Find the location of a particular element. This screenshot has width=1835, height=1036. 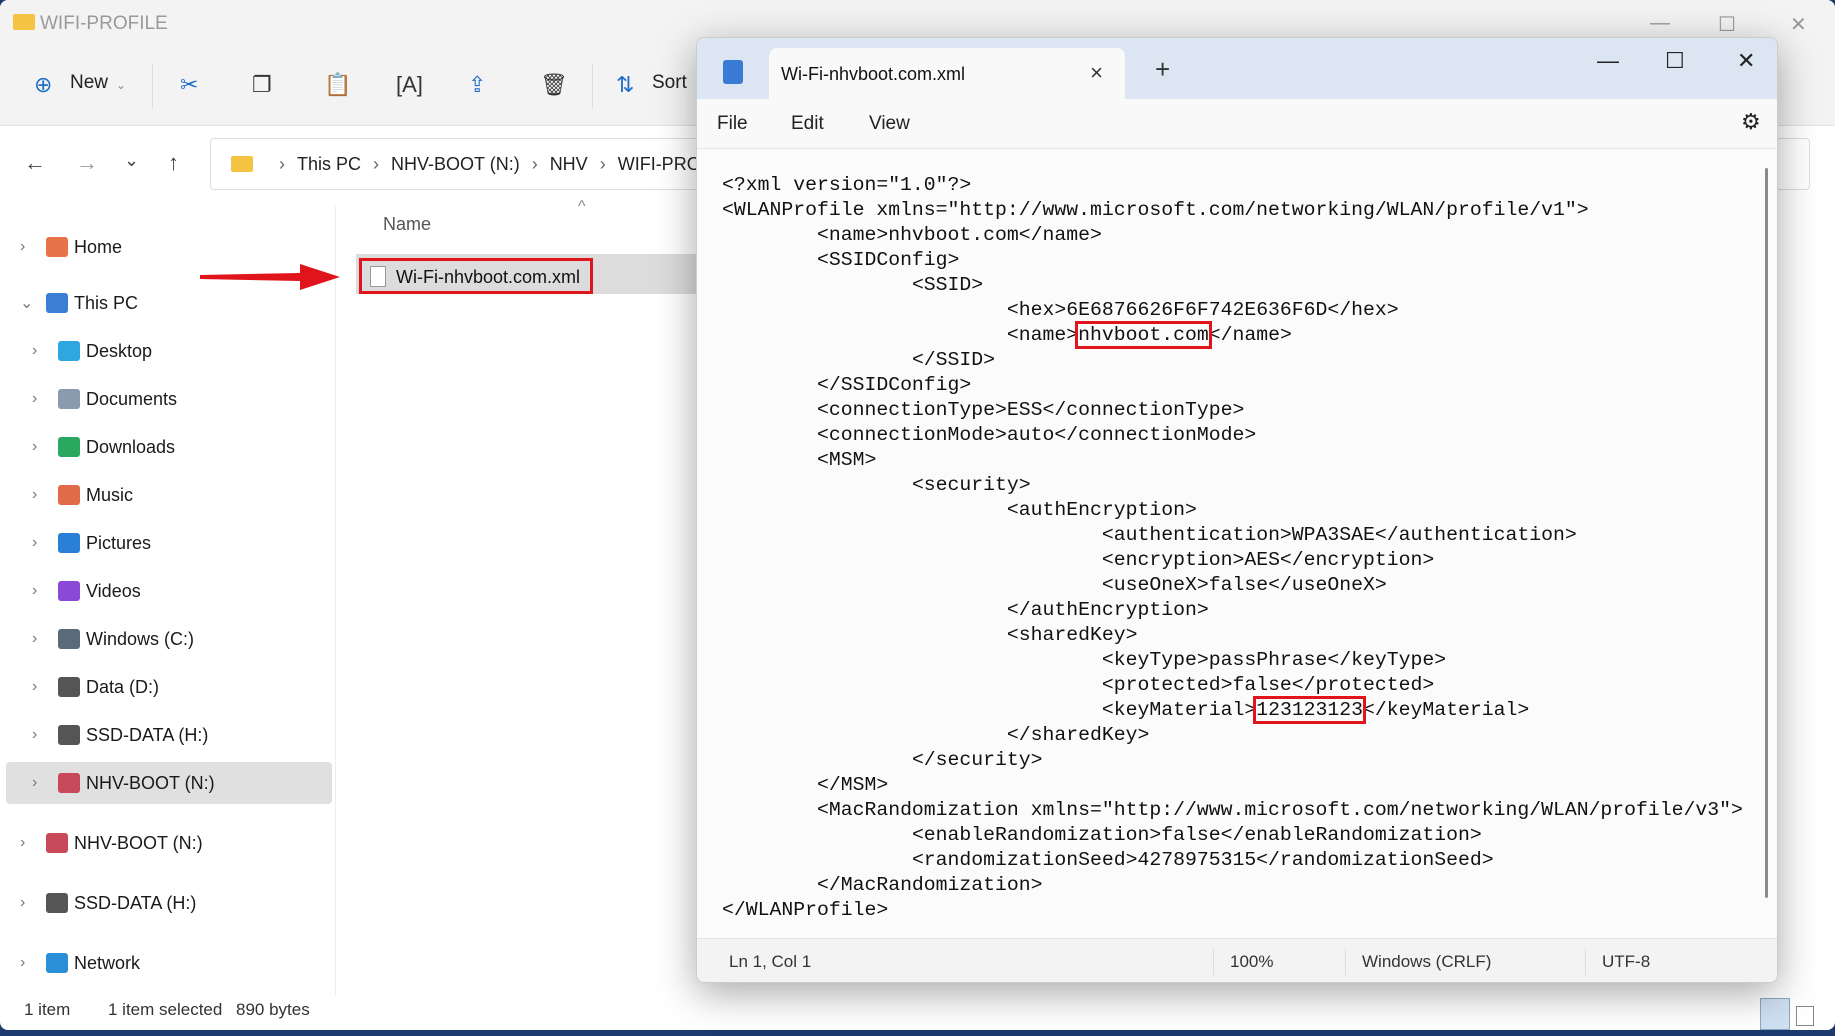

sidebar-item: › Windows (C:) is located at coordinates (167, 639).